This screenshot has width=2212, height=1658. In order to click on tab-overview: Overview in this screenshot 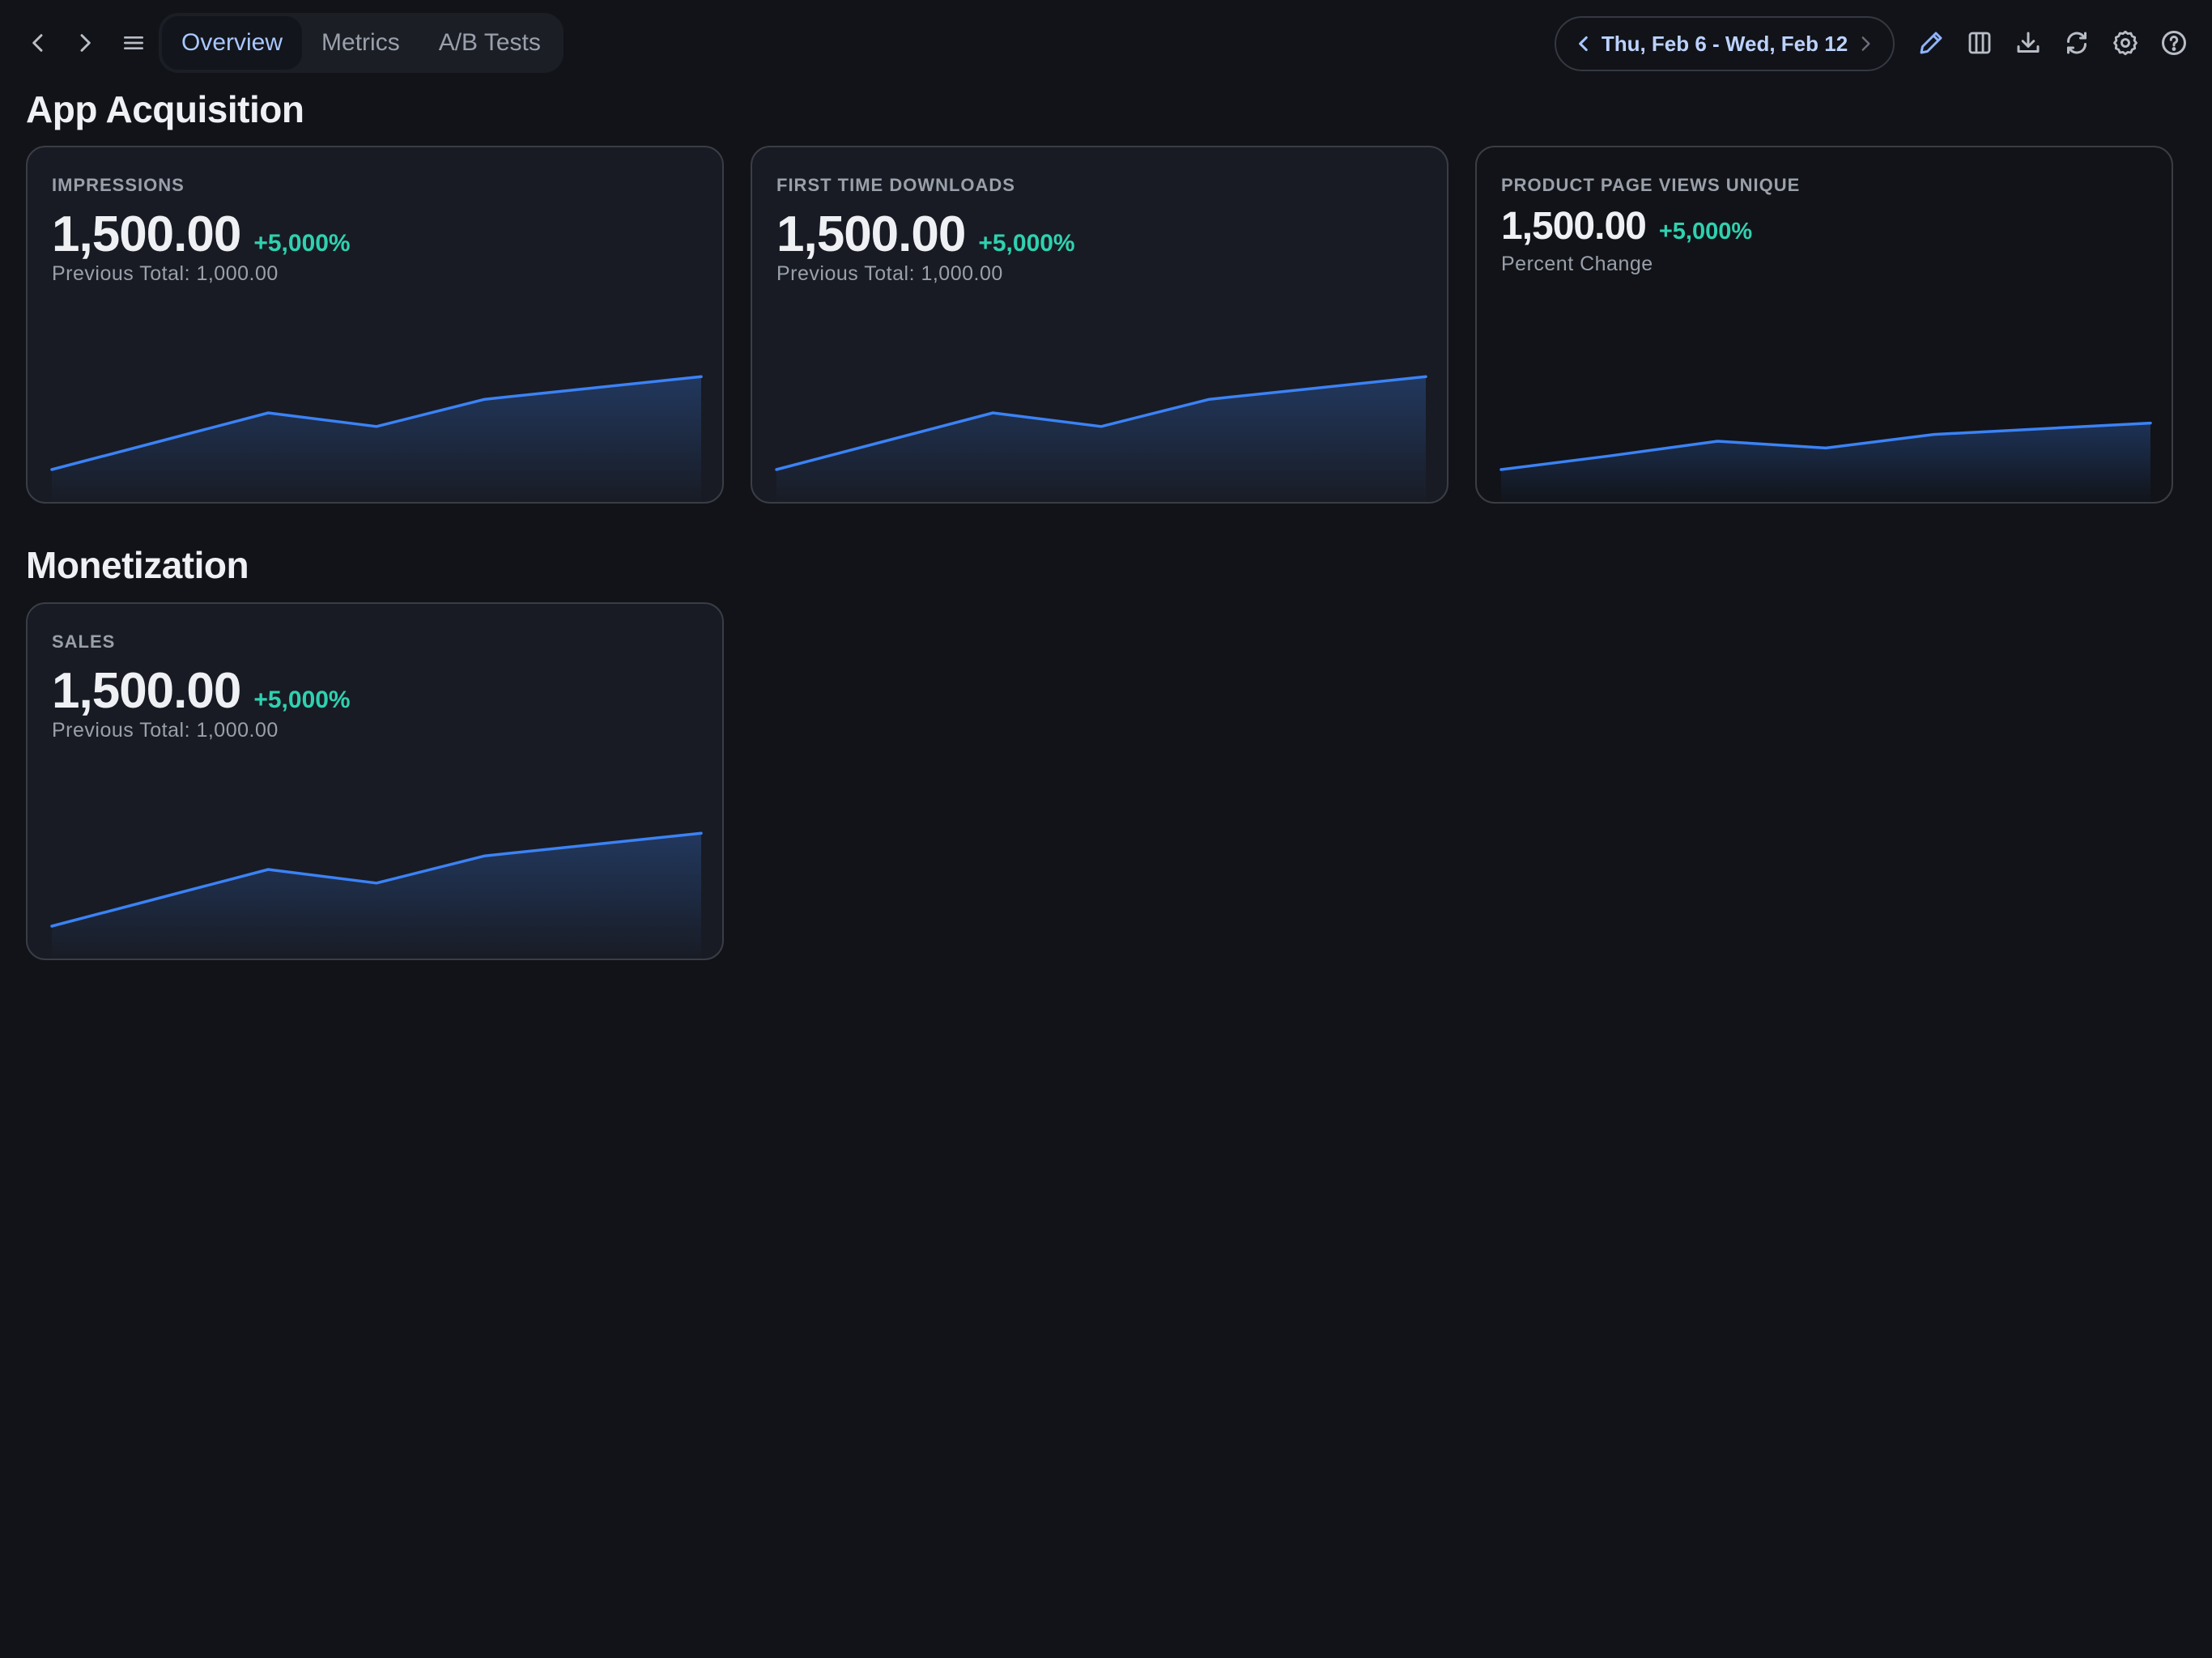, I will do `click(232, 43)`.